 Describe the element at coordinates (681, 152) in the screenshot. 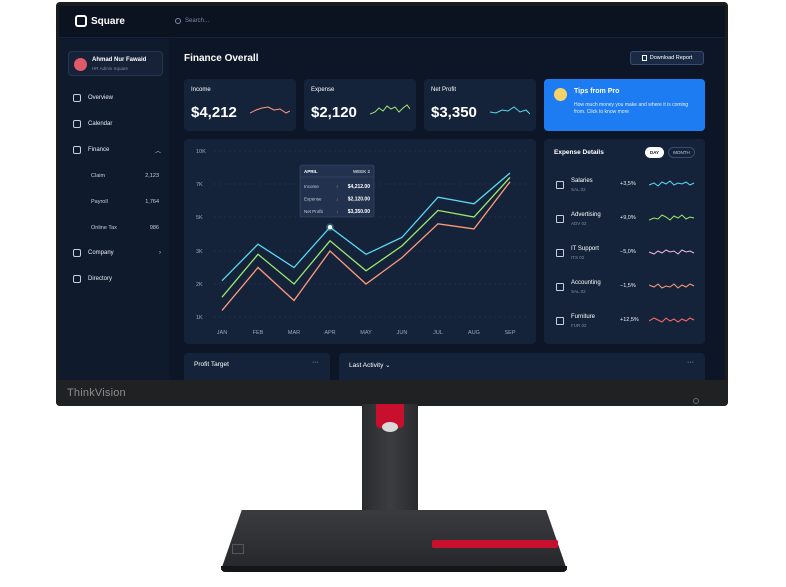

I see `toggle-month-button: MONTH` at that location.